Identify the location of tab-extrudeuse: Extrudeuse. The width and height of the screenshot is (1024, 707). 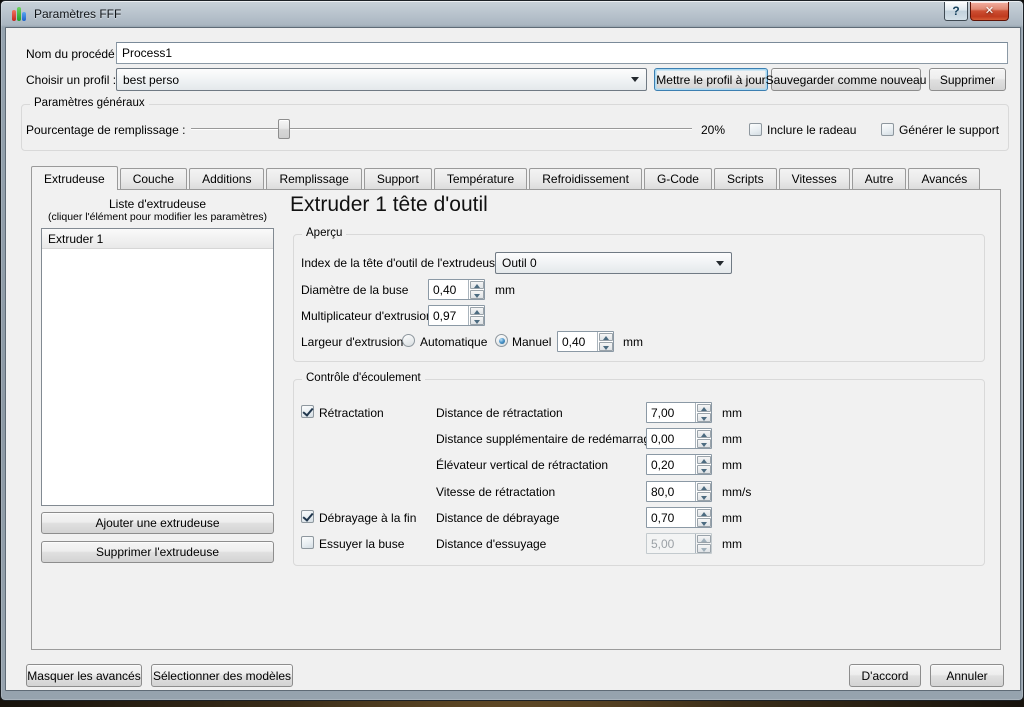
(74, 178).